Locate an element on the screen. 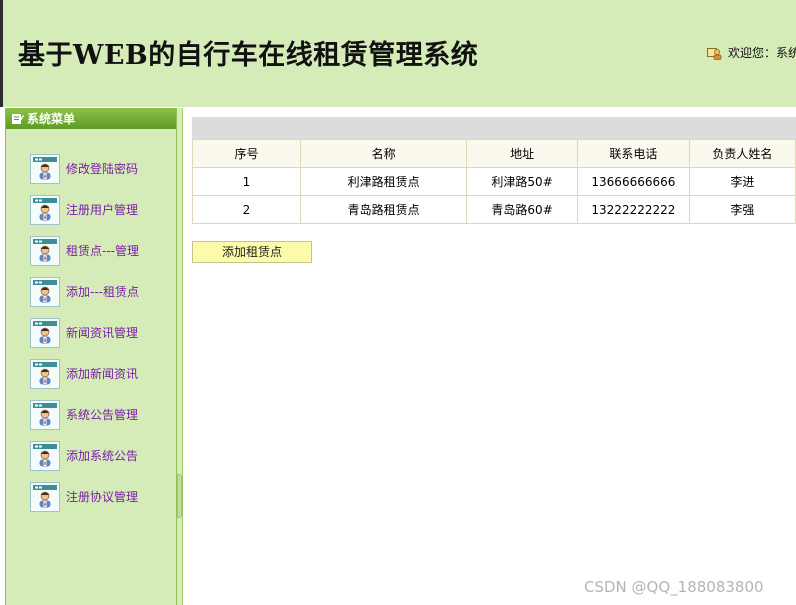 The image size is (796, 605). table-cell: 利津路租赁点 is located at coordinates (383, 181).